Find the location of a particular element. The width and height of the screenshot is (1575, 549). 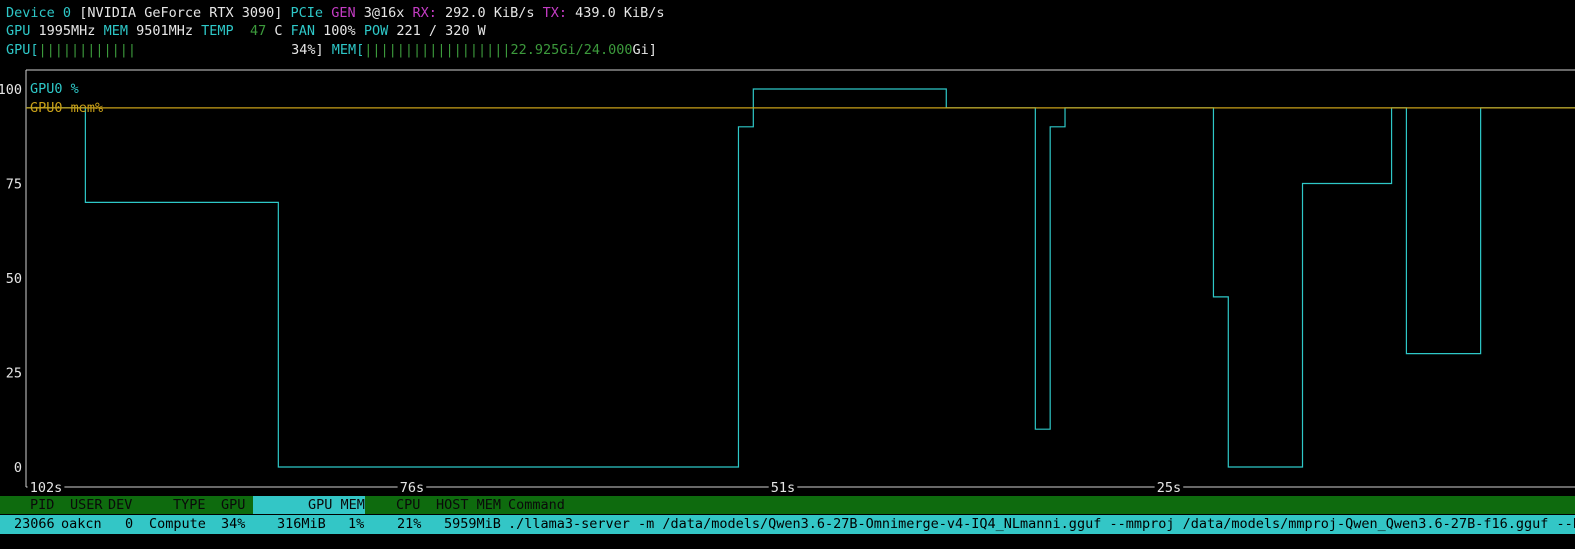

rx-label: RX: is located at coordinates (424, 13).